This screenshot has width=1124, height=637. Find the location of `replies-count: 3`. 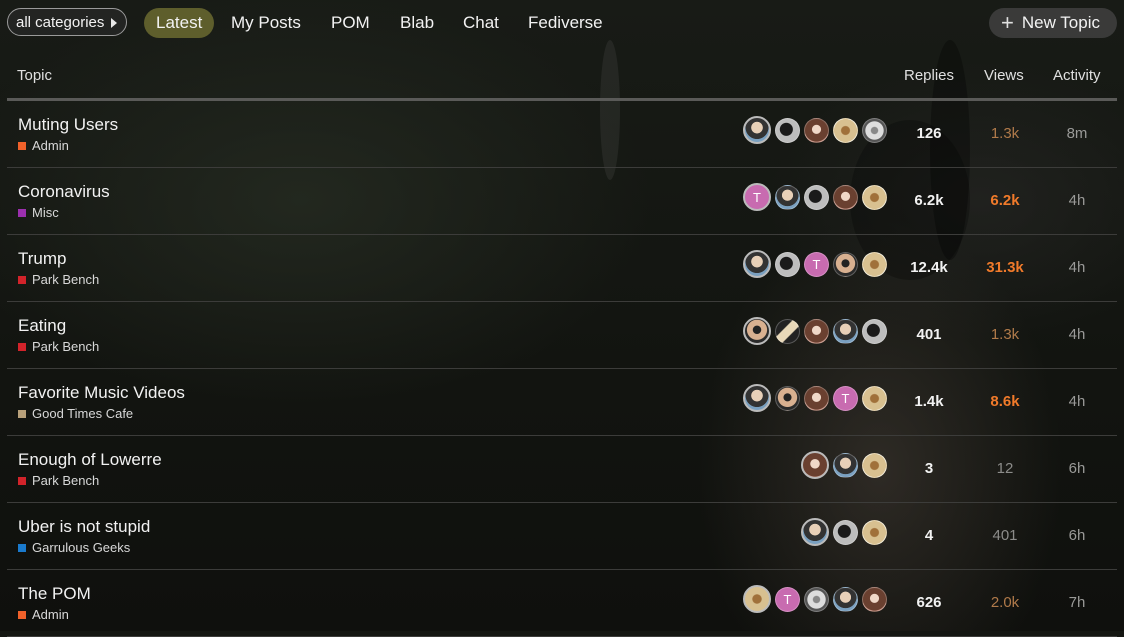

replies-count: 3 is located at coordinates (929, 468).